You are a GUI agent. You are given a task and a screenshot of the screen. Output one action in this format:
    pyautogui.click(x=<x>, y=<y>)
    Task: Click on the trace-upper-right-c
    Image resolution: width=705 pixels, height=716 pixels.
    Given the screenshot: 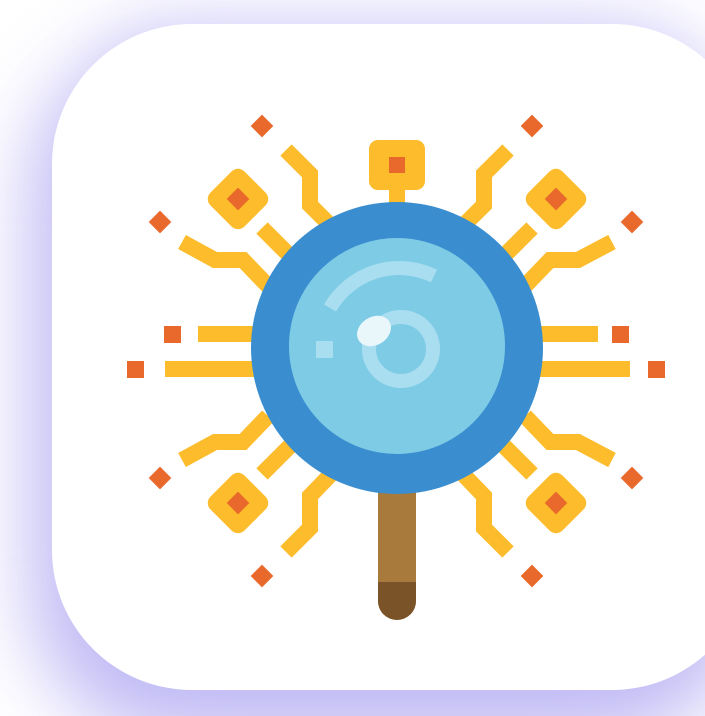 What is the action you would take?
    pyautogui.click(x=518, y=242)
    